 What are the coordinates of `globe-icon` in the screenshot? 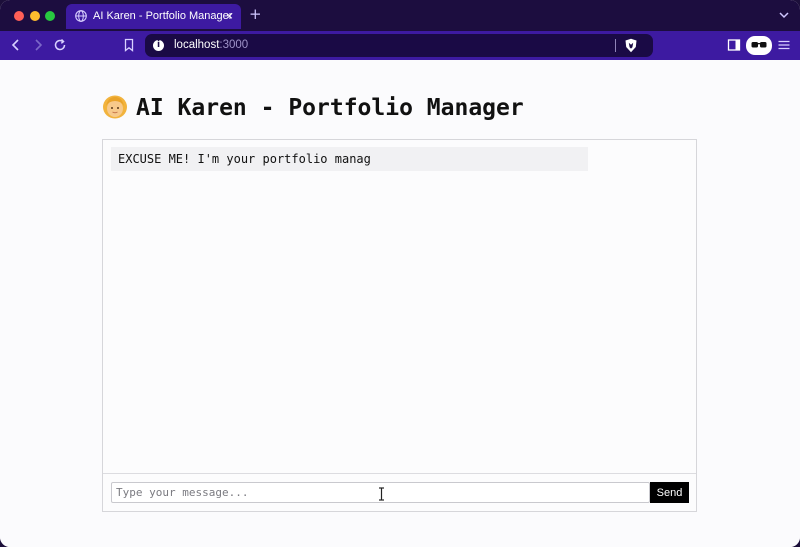 It's located at (81, 16).